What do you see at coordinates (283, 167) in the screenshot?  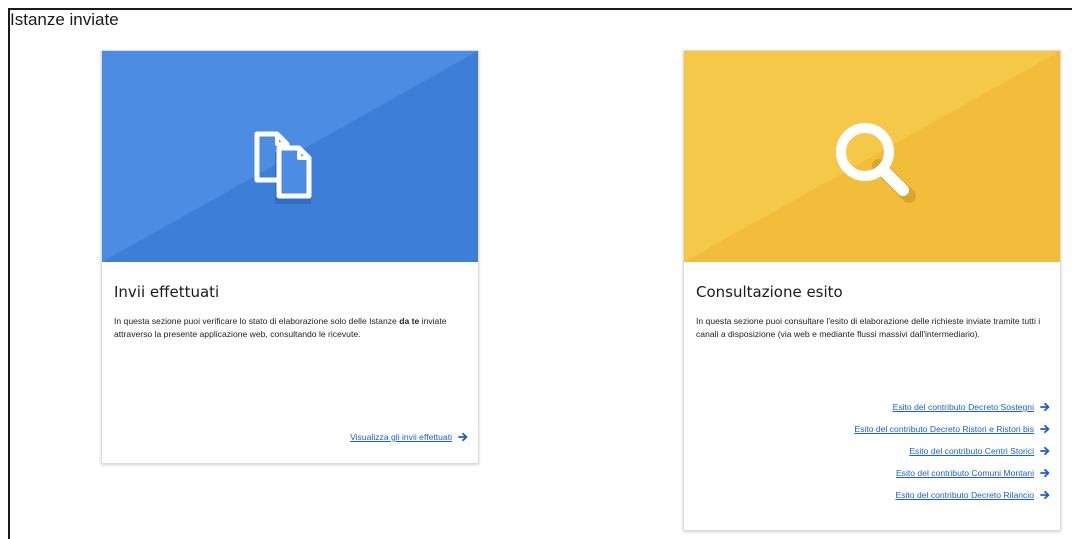 I see `documents-icon` at bounding box center [283, 167].